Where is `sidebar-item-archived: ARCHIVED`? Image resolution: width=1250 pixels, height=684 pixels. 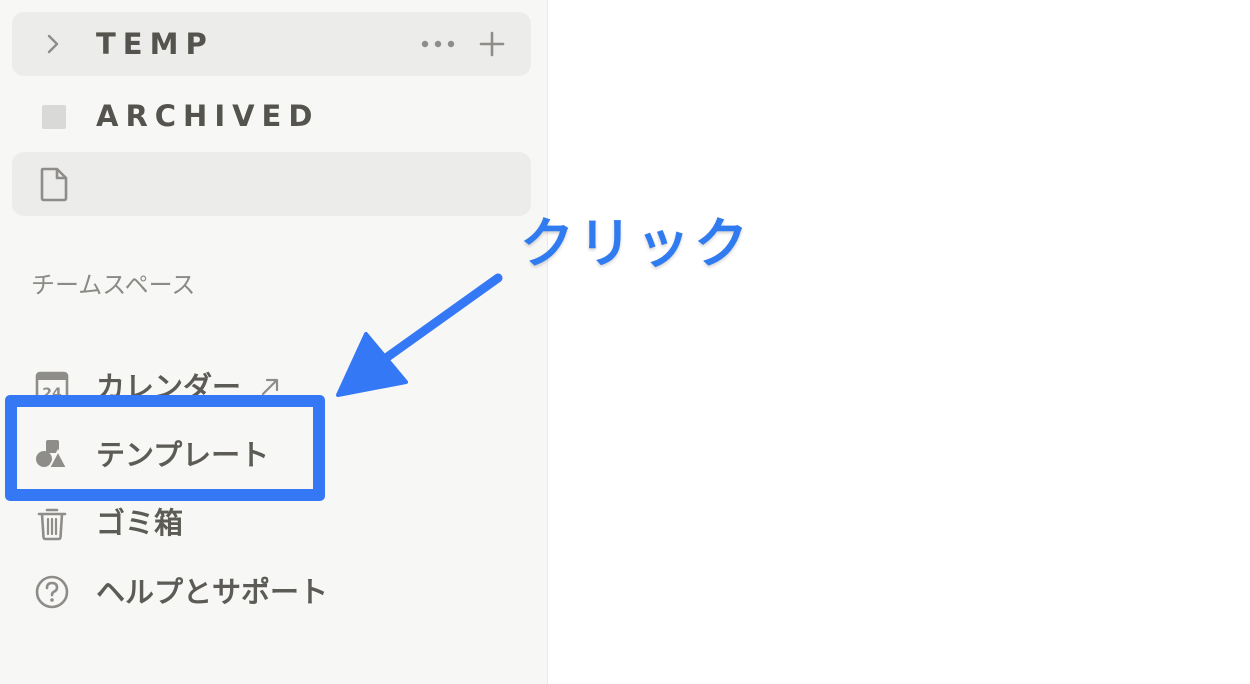
sidebar-item-archived: ARCHIVED is located at coordinates (271, 116).